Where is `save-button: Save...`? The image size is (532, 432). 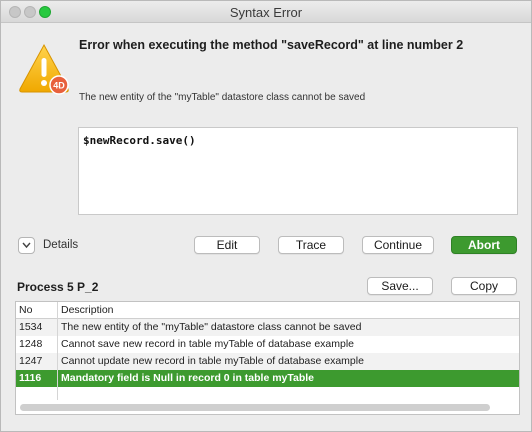 save-button: Save... is located at coordinates (400, 286).